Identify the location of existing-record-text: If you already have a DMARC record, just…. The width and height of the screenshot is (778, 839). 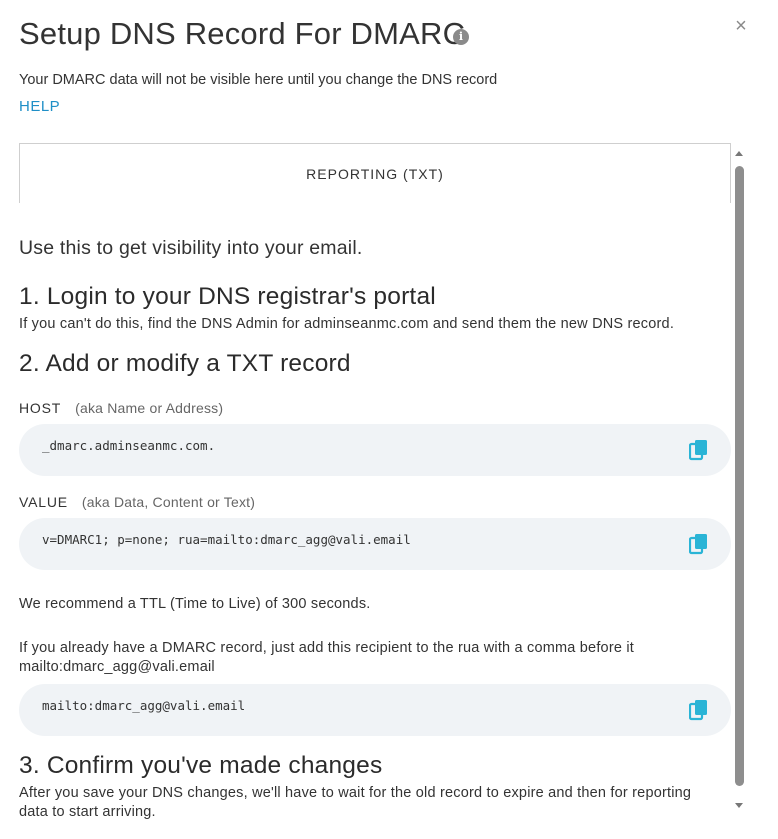
(326, 648).